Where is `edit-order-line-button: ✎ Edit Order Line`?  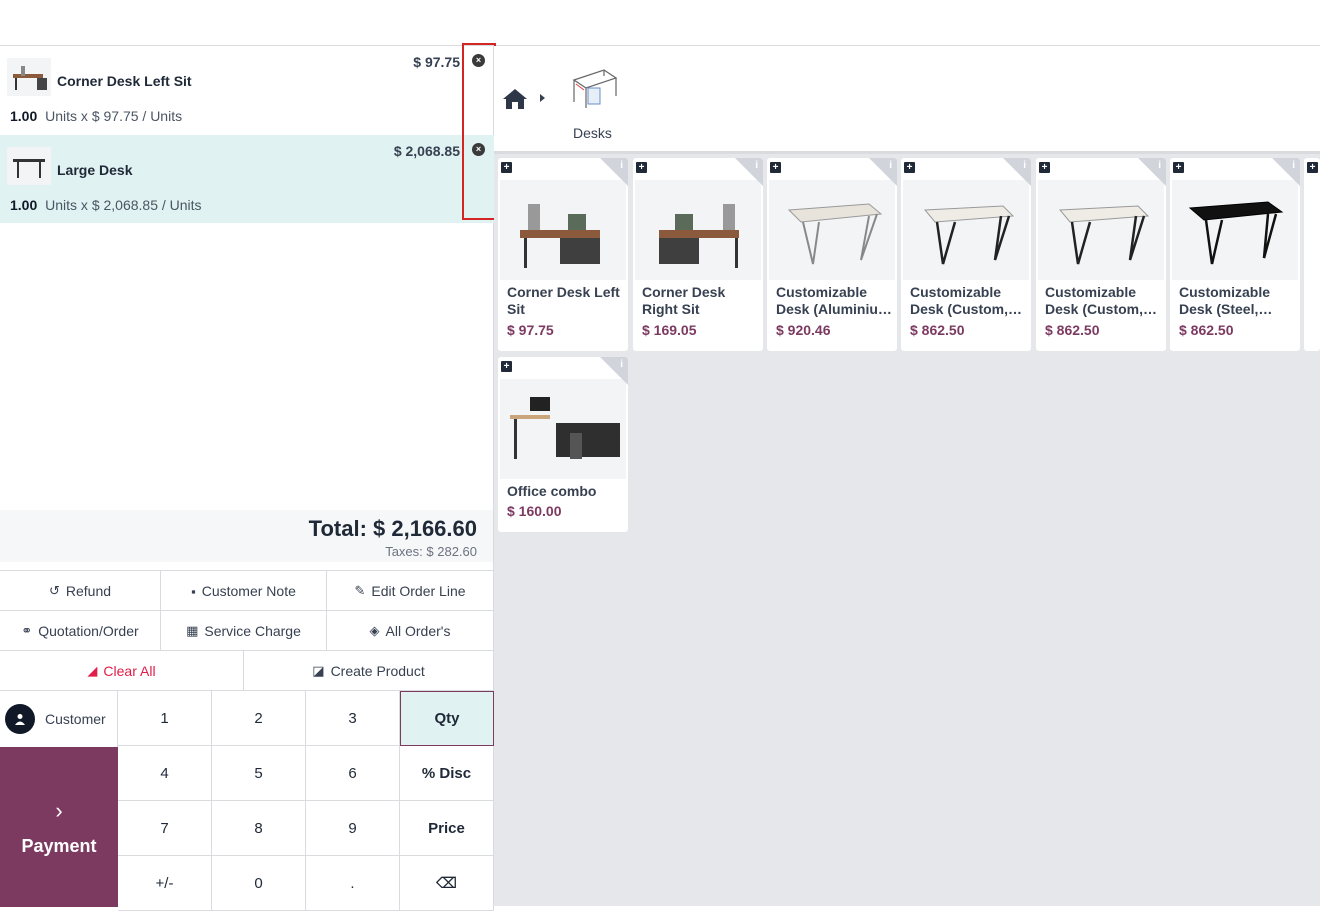 edit-order-line-button: ✎ Edit Order Line is located at coordinates (410, 591).